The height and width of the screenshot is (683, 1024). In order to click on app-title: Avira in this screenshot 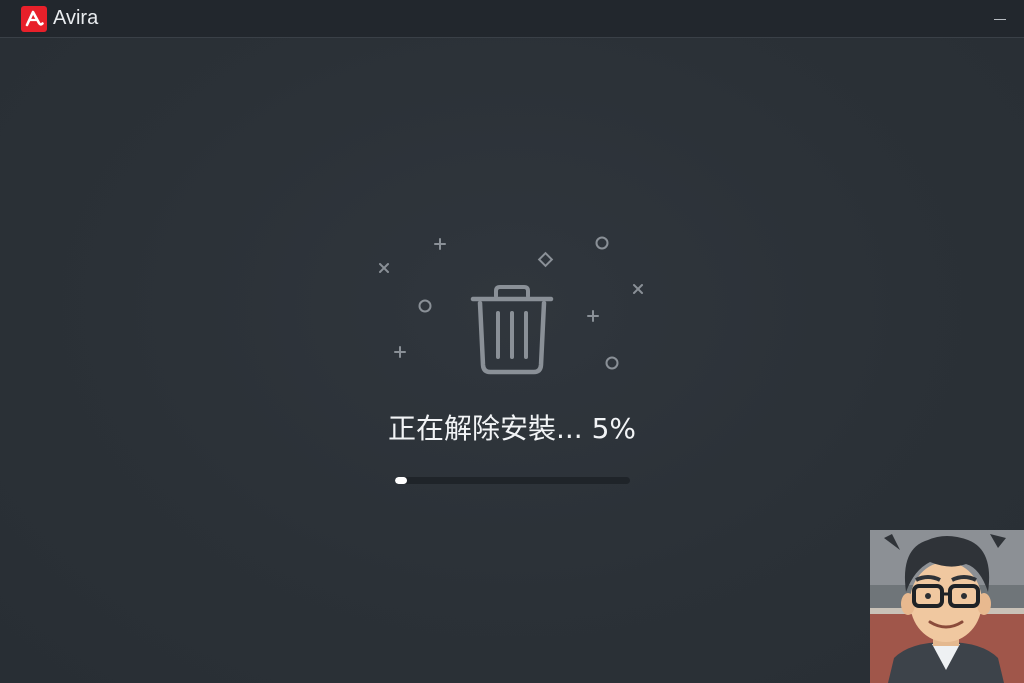, I will do `click(76, 18)`.